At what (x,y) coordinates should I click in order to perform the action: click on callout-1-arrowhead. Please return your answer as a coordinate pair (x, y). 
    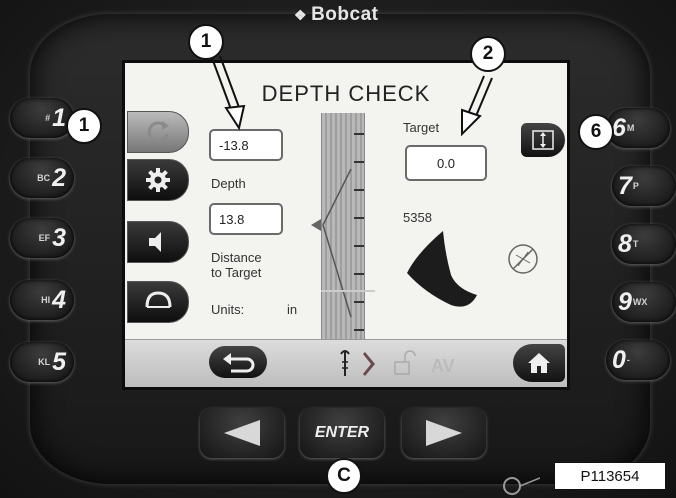
    Looking at the image, I should click on (235, 117).